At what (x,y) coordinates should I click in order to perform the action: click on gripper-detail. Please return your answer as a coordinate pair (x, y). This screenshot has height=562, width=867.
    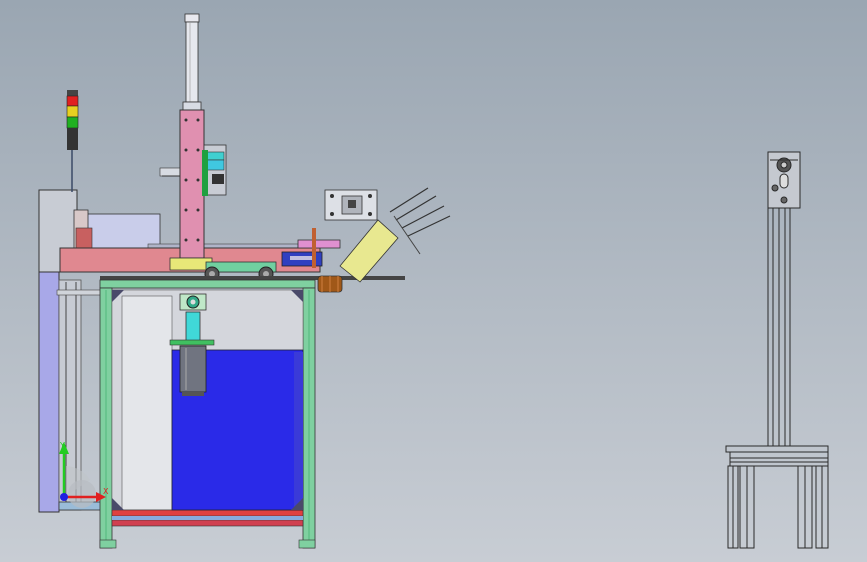
    Looking at the image, I should click on (351, 205).